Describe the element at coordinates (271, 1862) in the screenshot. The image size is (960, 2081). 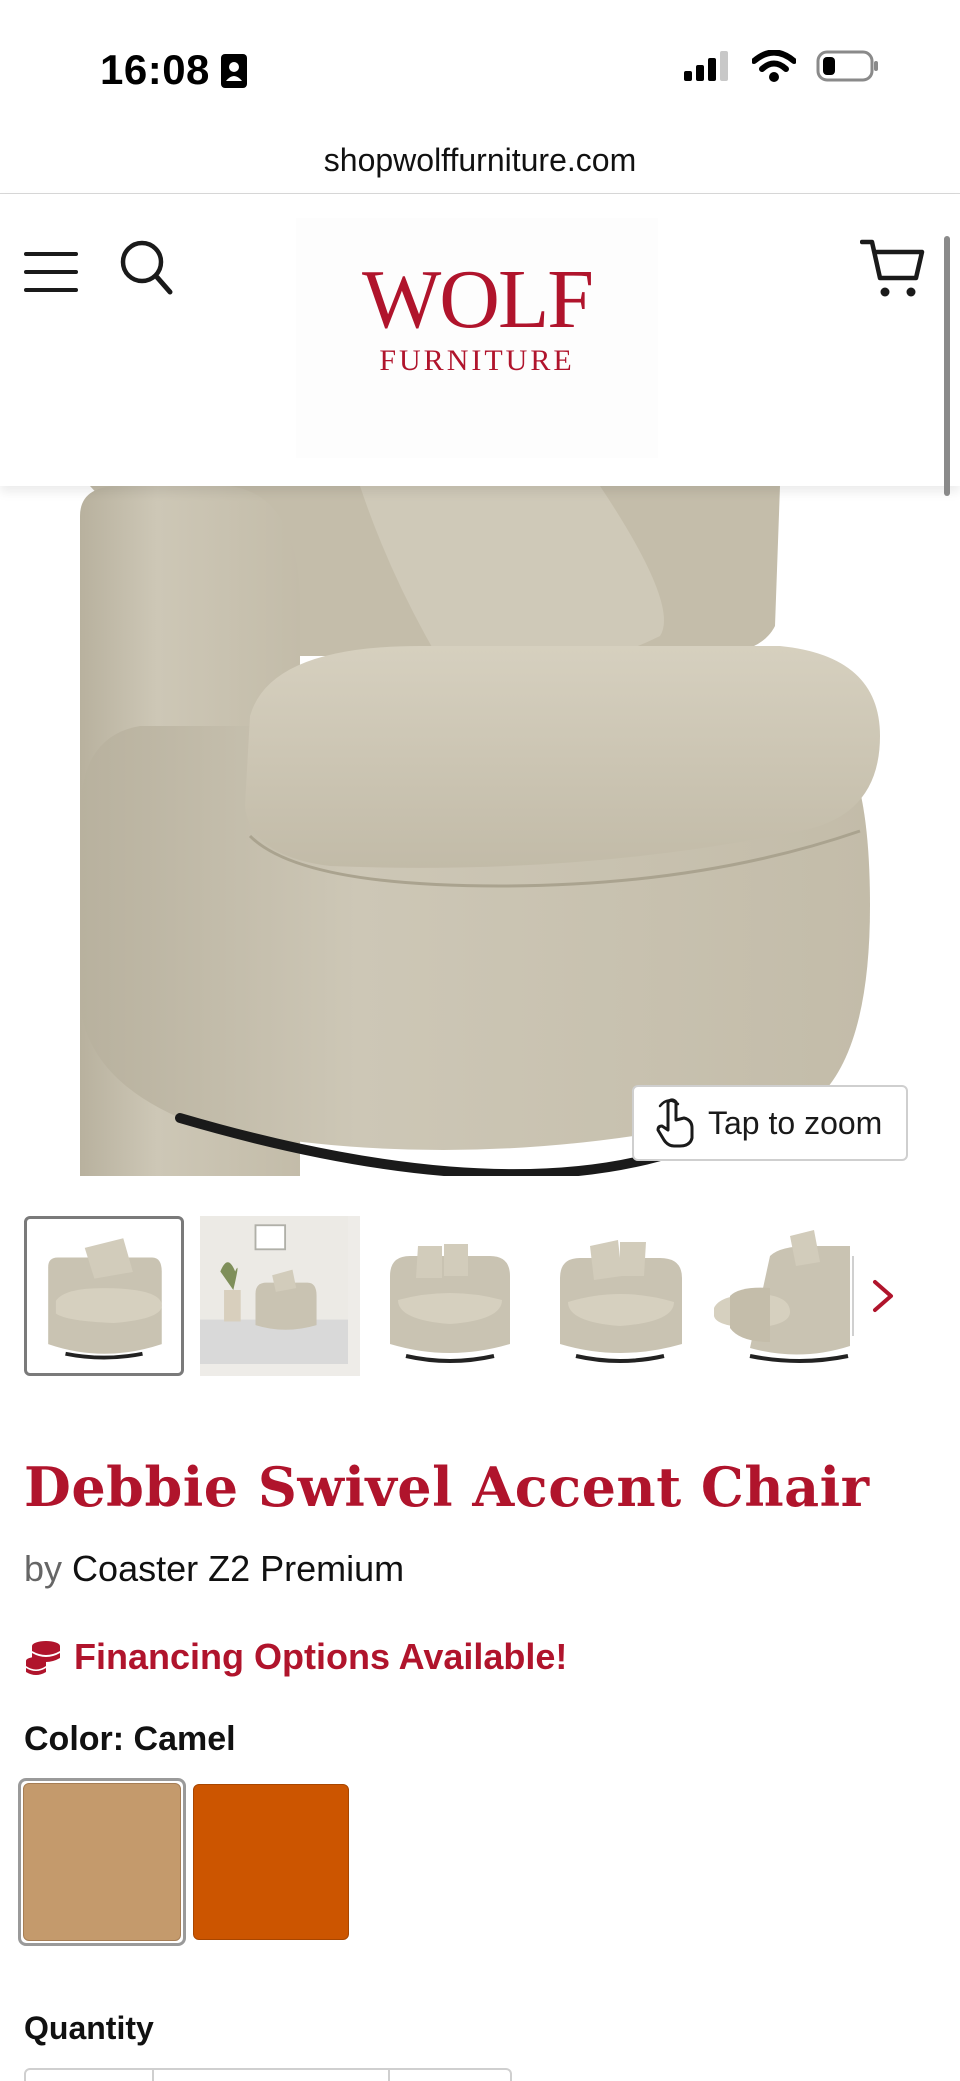
I see `swatch-orange` at that location.